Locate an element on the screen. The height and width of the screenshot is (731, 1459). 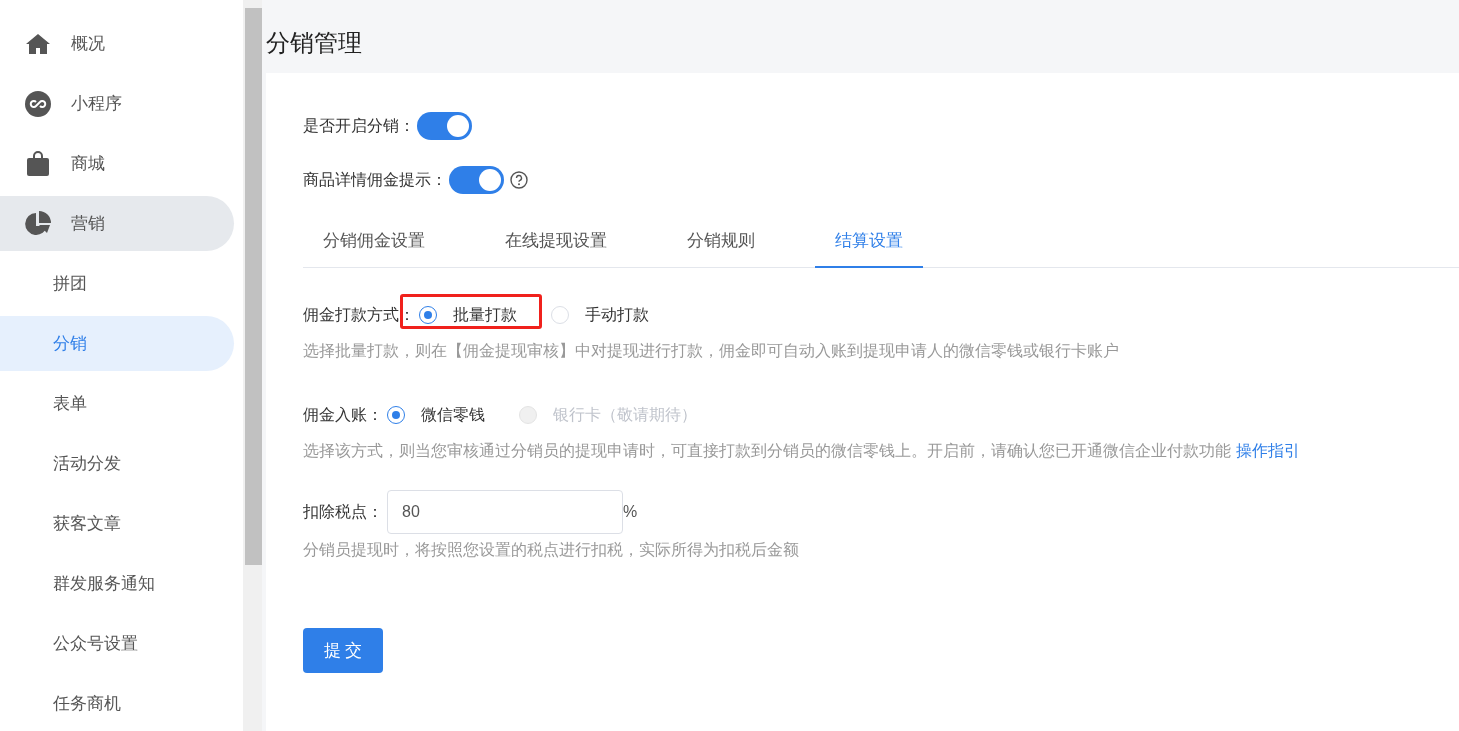
tab: 分销佣金设置 is located at coordinates (374, 241).